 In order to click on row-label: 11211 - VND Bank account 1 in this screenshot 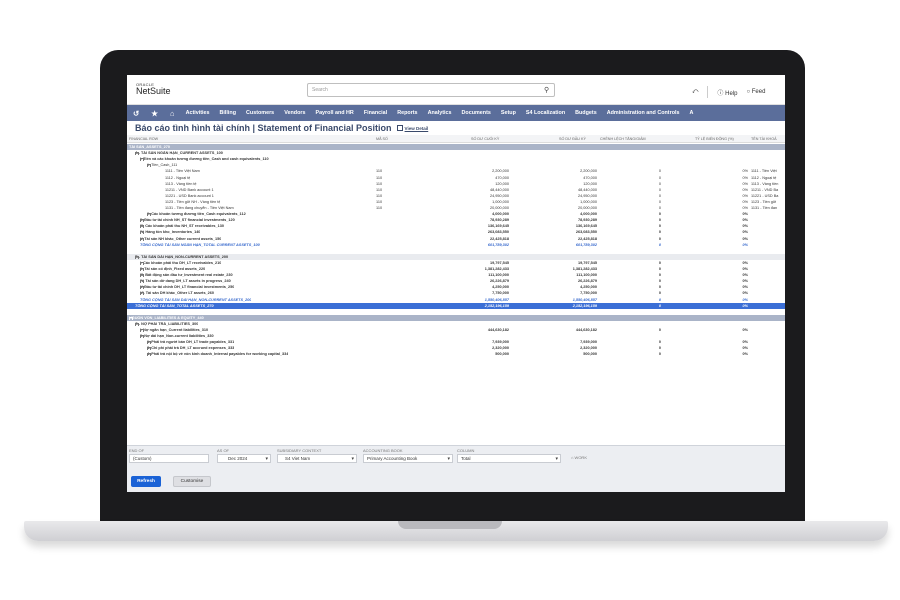, I will do `click(189, 190)`.